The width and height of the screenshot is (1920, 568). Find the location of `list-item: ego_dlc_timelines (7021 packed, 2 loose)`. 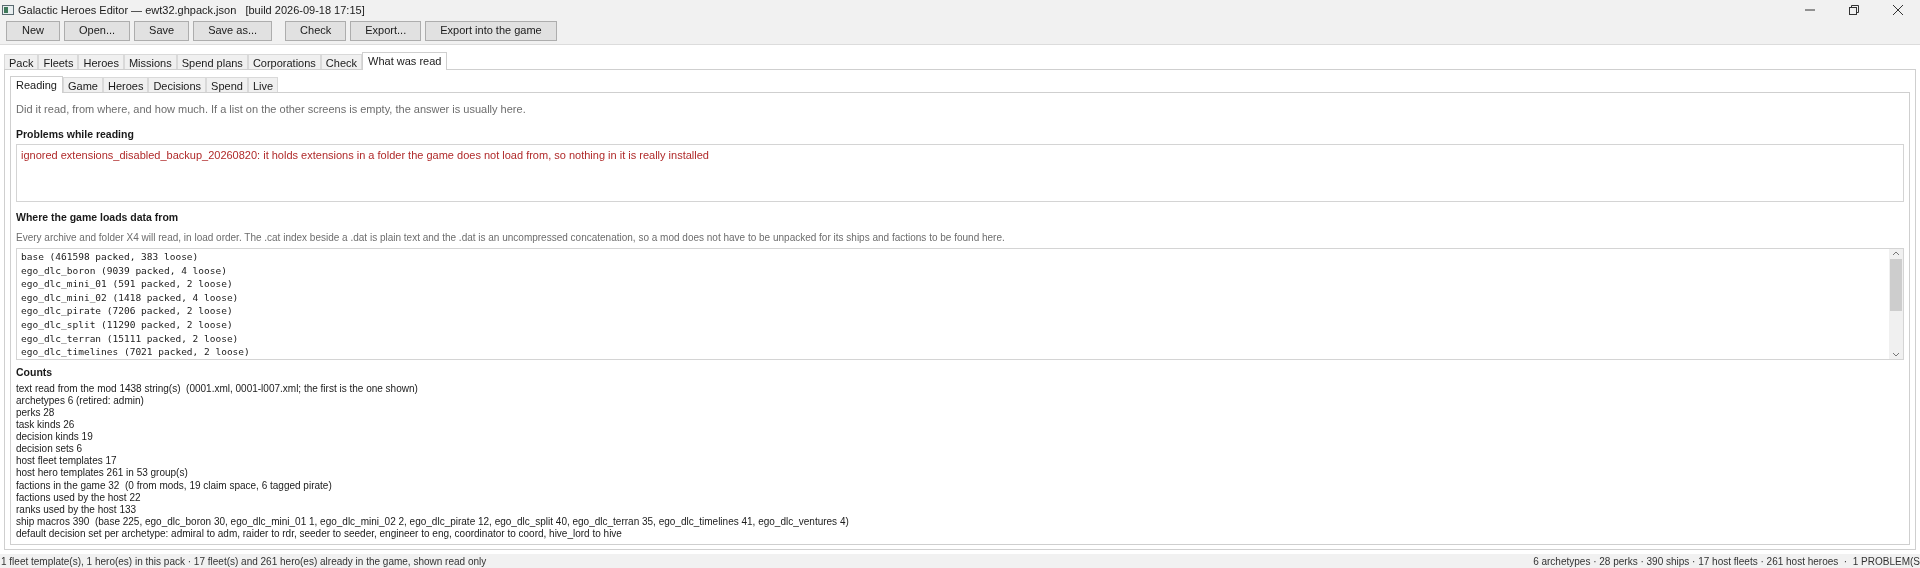

list-item: ego_dlc_timelines (7021 packed, 2 loose) is located at coordinates (955, 352).